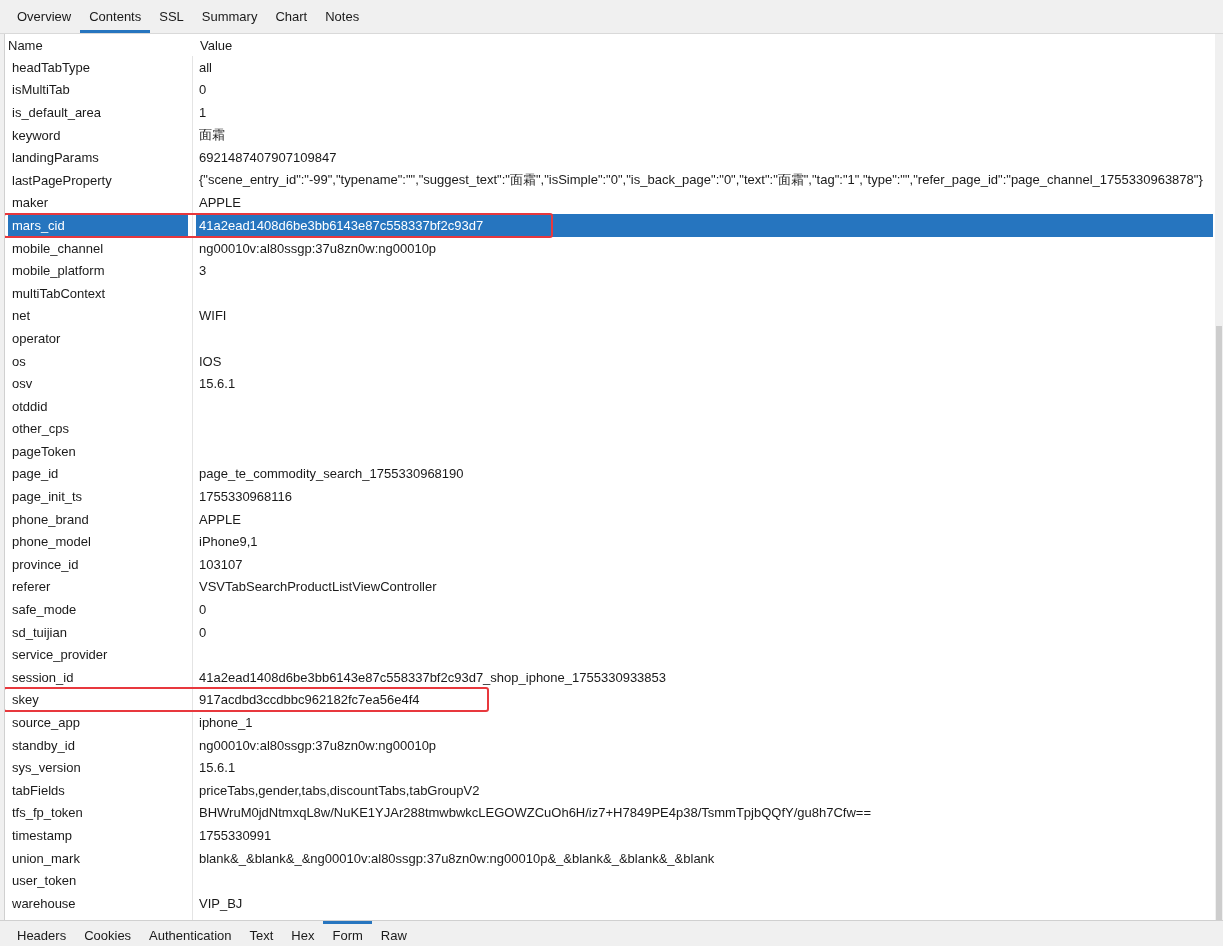 This screenshot has width=1223, height=946. I want to click on column-header: Value, so click(213, 45).